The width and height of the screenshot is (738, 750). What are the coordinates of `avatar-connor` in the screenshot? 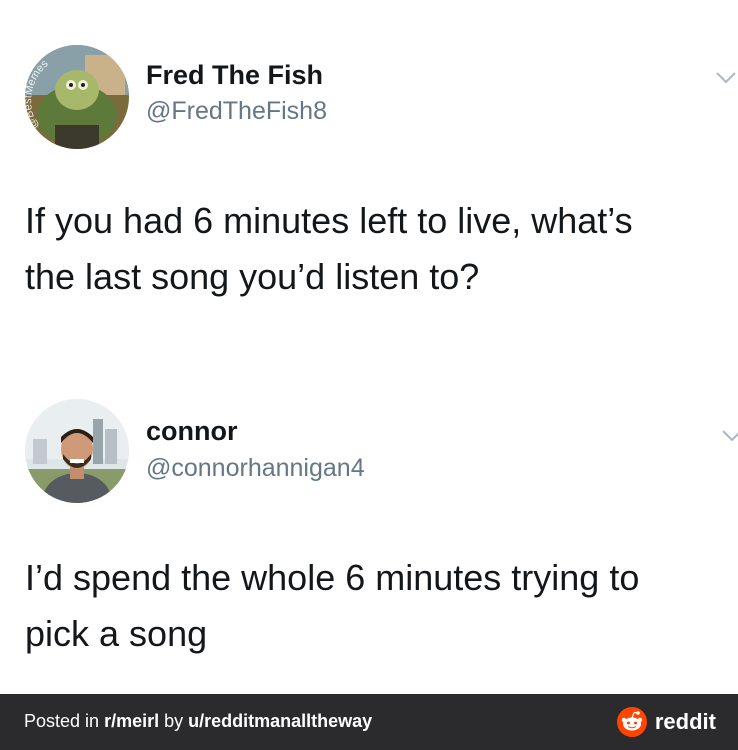 It's located at (77, 451).